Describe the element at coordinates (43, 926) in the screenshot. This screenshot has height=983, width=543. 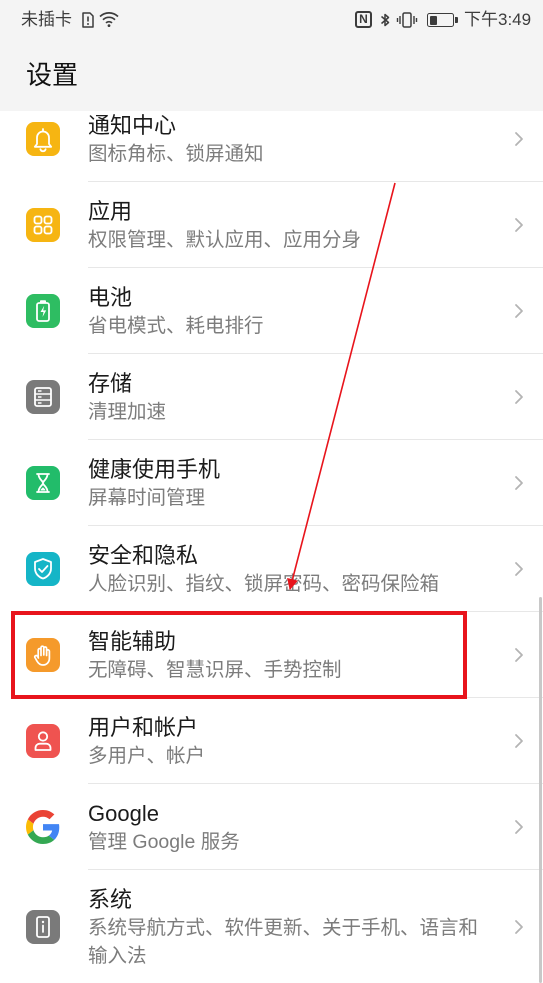
I see `system-info-icon` at that location.